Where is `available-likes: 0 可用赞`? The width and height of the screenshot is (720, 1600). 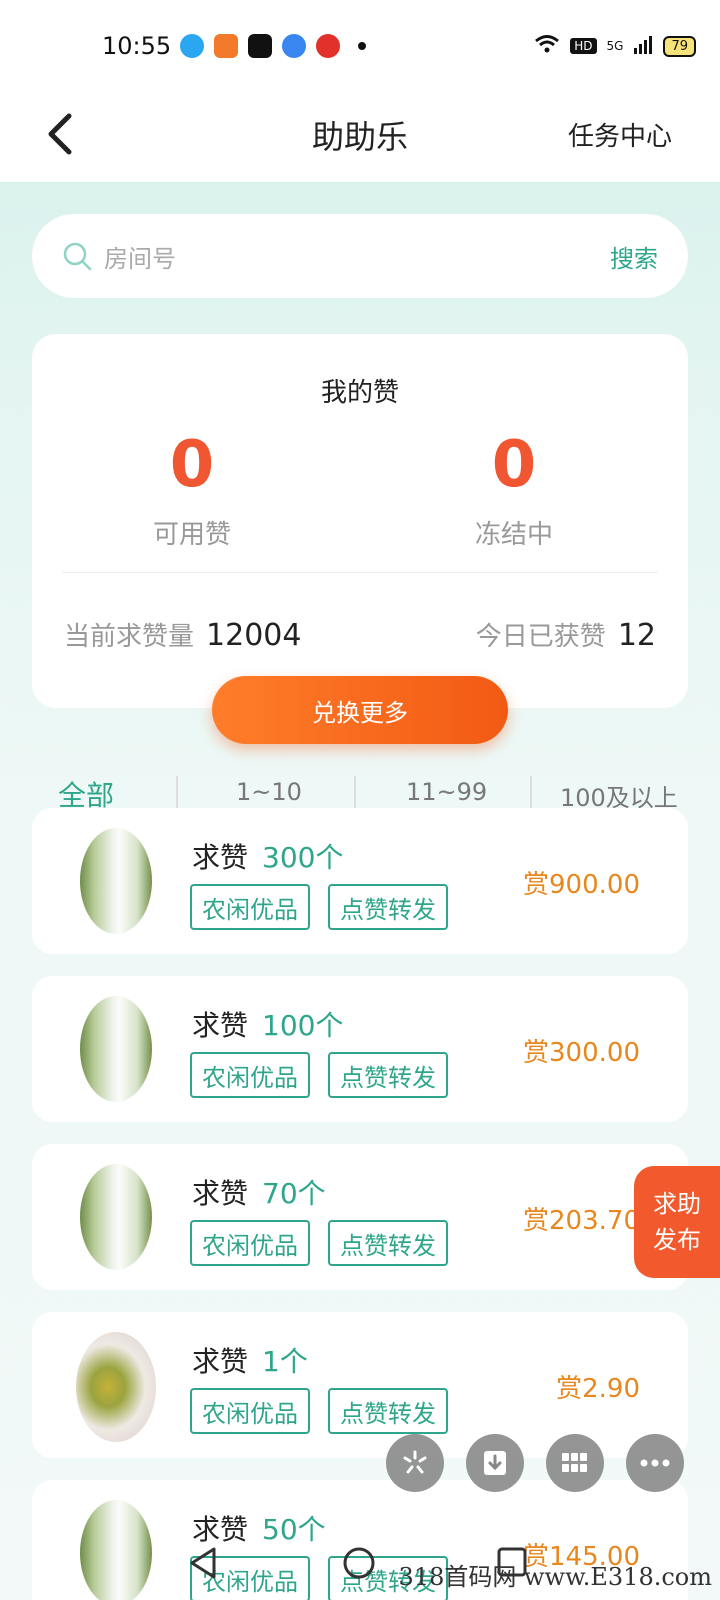
available-likes: 0 可用赞 is located at coordinates (192, 485).